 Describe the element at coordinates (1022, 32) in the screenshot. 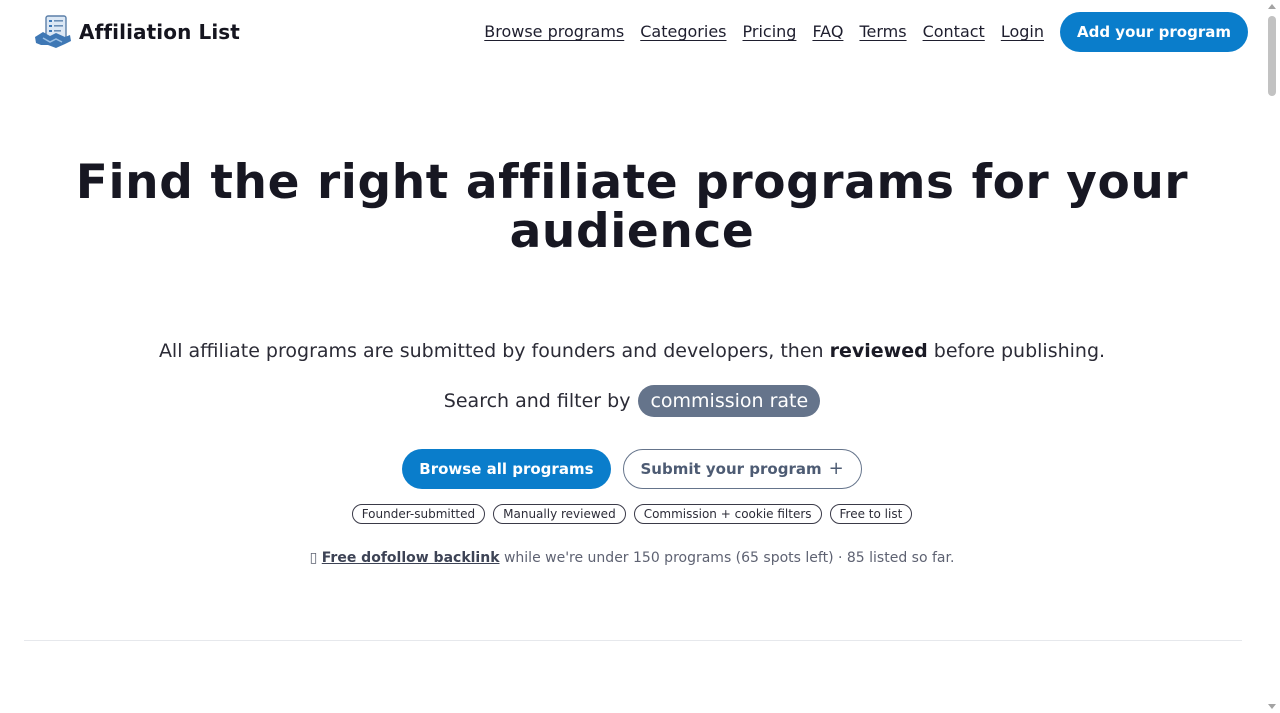

I see `nav-login: Login` at that location.